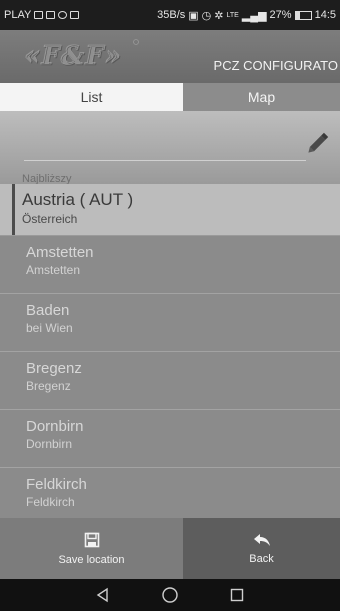 The image size is (340, 611). Describe the element at coordinates (18, 15) in the screenshot. I see `carrier-label: PLAY` at that location.